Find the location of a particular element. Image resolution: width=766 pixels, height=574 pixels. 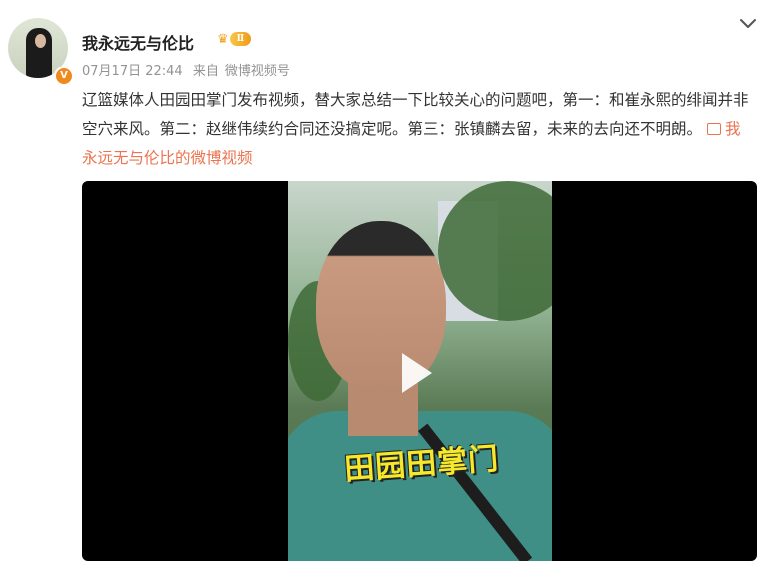

avatar-face is located at coordinates (40, 41).